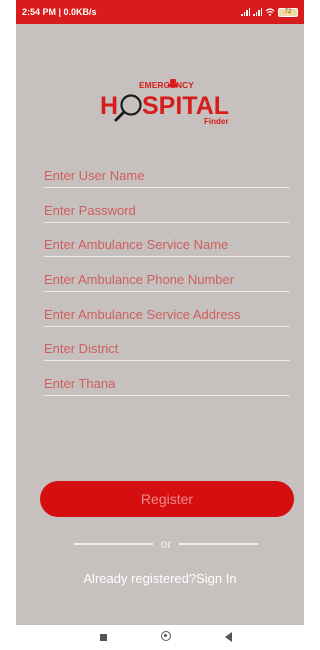 Image resolution: width=320 pixels, height=650 pixels. I want to click on battery-icon: 72, so click(288, 12).